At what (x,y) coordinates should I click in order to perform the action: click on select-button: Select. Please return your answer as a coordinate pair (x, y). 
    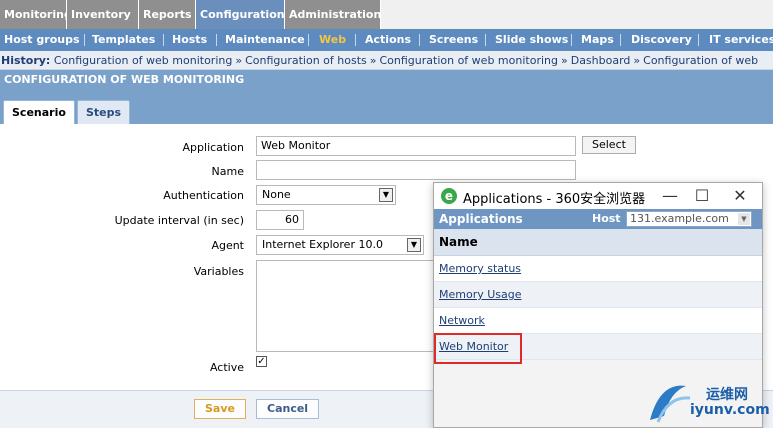
    Looking at the image, I should click on (609, 145).